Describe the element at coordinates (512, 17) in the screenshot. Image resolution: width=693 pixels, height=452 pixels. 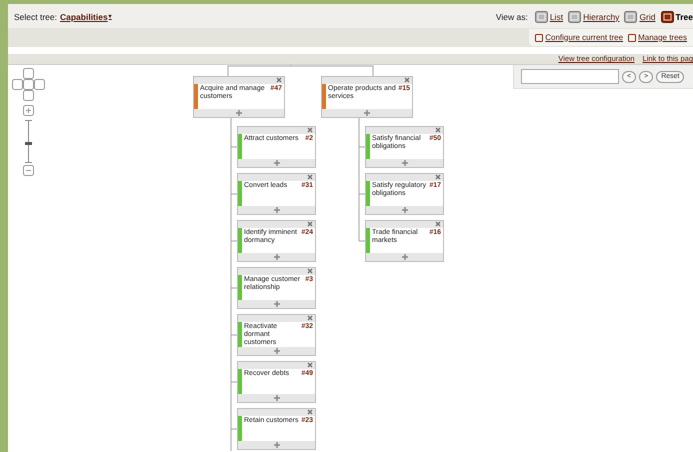
I see `view-label: View as:` at that location.